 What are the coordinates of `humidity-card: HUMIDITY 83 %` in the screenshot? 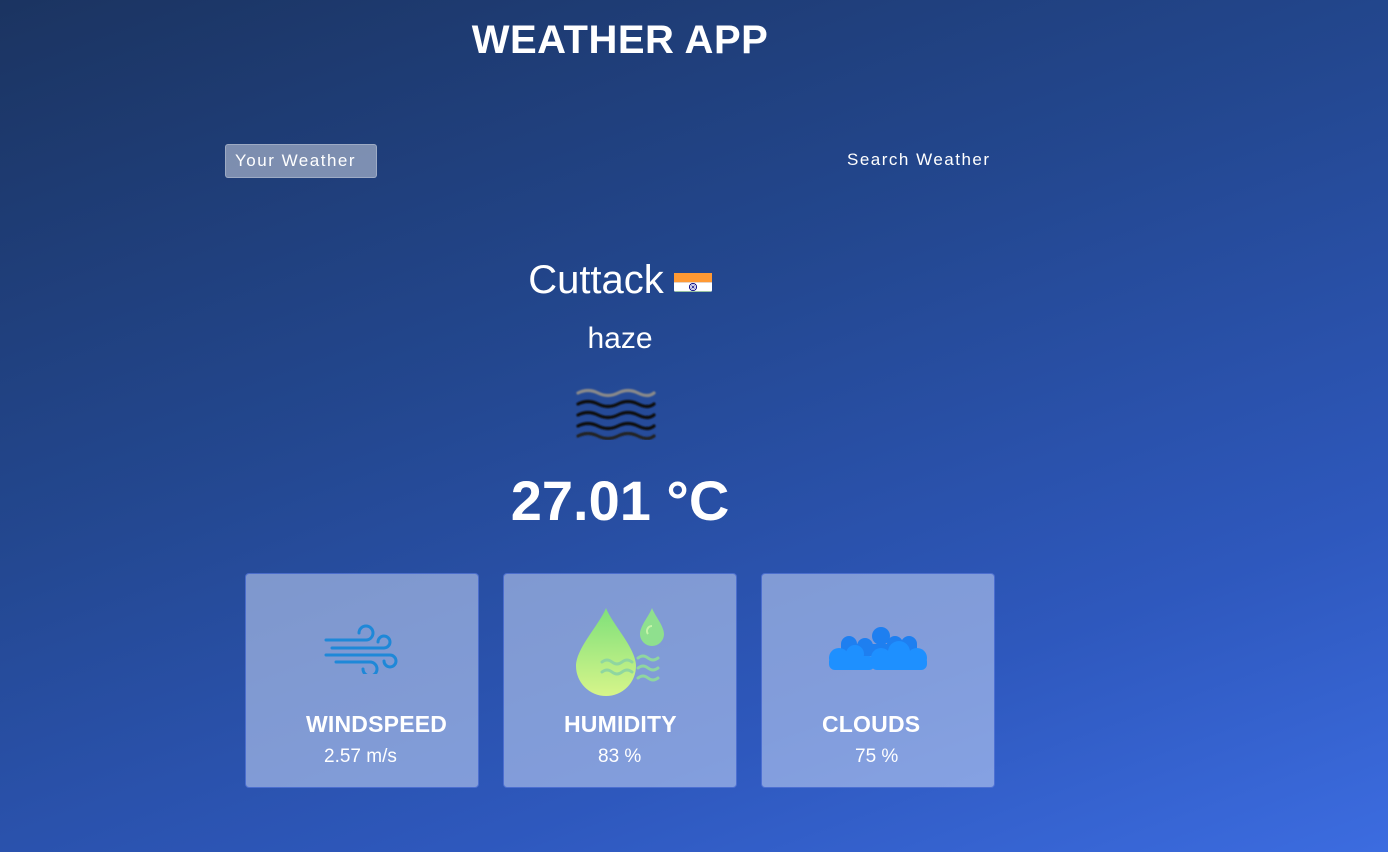 It's located at (620, 680).